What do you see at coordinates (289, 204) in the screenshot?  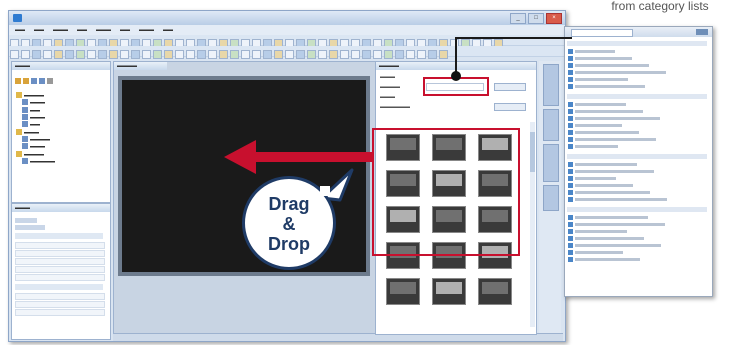 I see `bubble-line-1: Drag` at bounding box center [289, 204].